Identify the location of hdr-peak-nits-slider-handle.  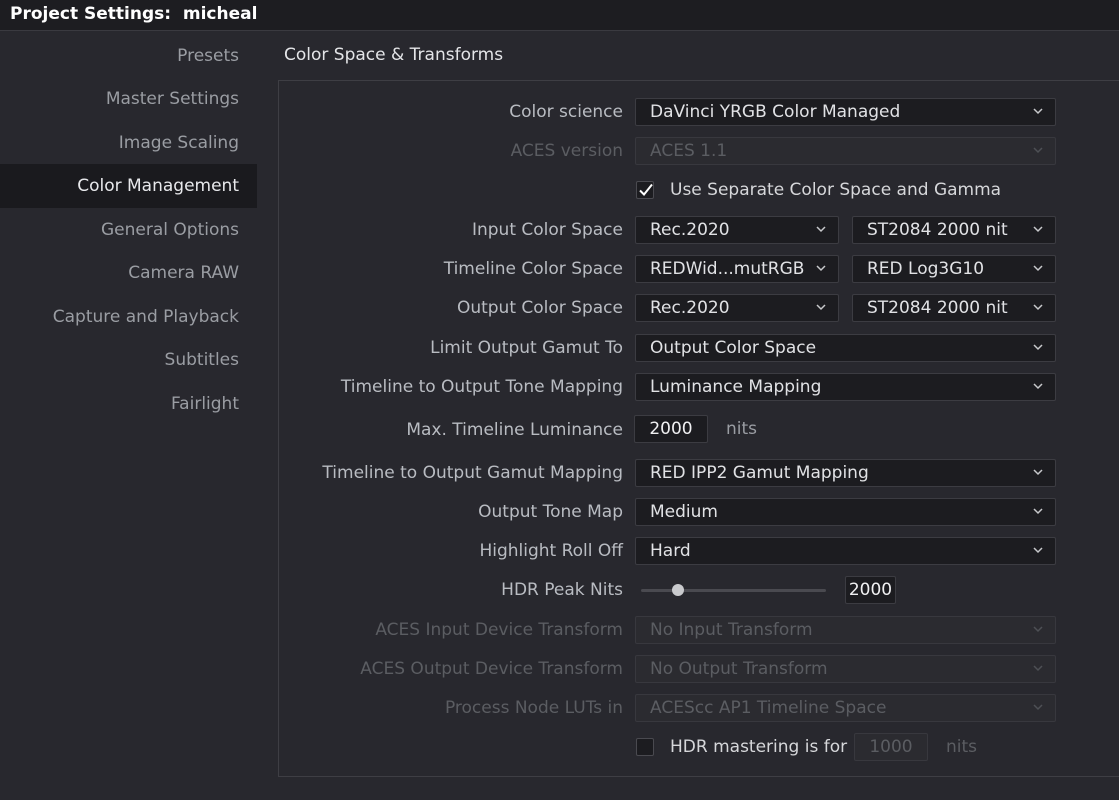
(678, 590).